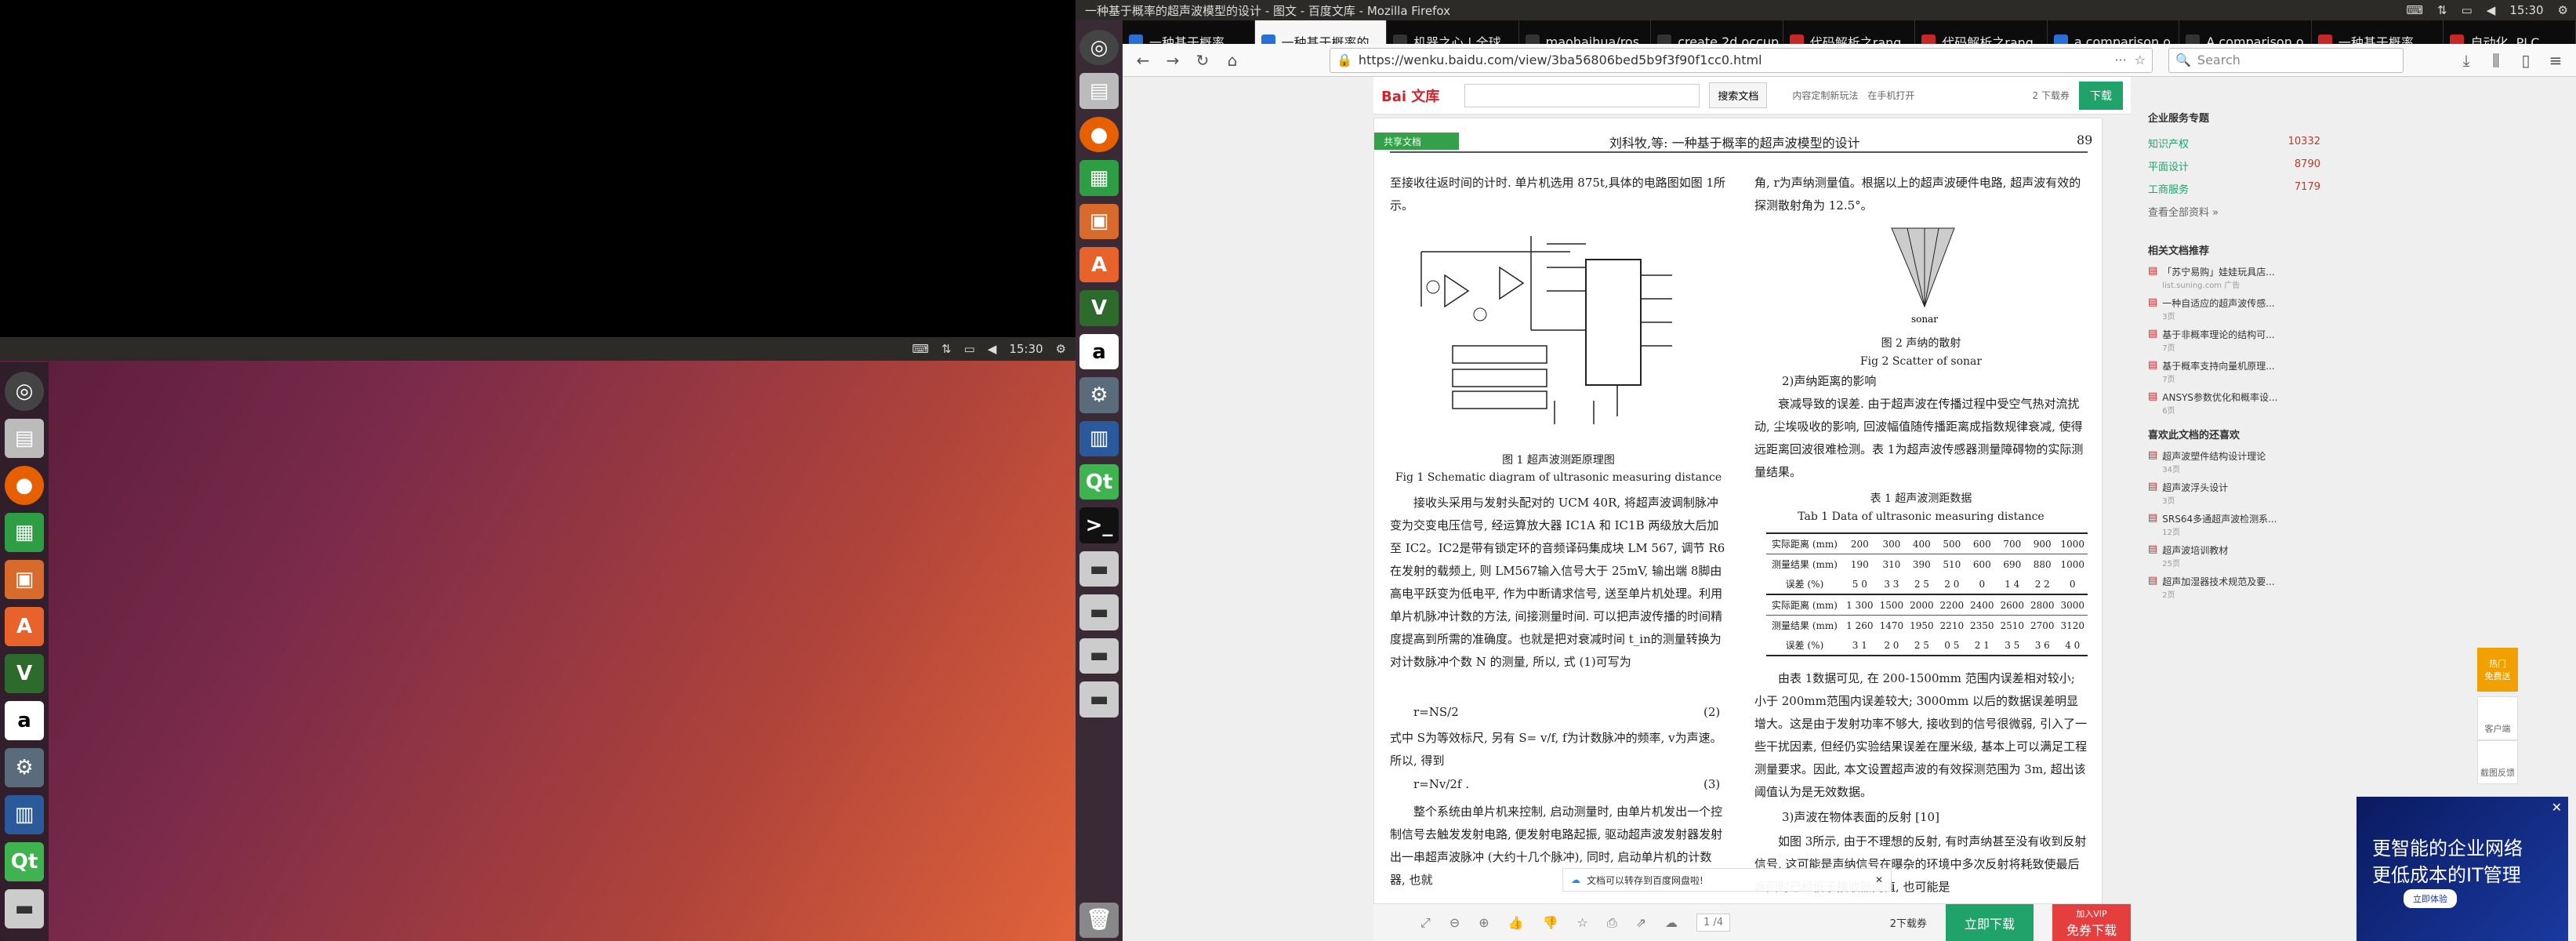  Describe the element at coordinates (2497, 762) in the screenshot. I see `screenshot-feedback-tab: 截图反馈` at that location.